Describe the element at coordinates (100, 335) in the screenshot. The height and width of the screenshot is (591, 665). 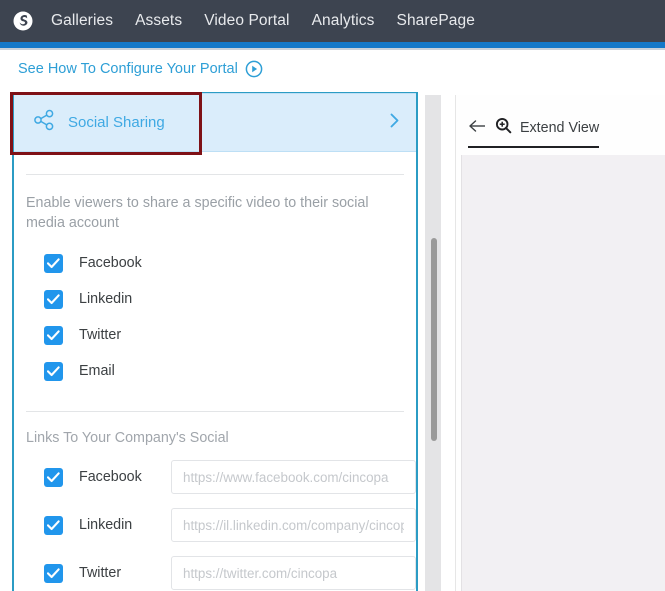
I see `share-option-label: Twitter` at that location.